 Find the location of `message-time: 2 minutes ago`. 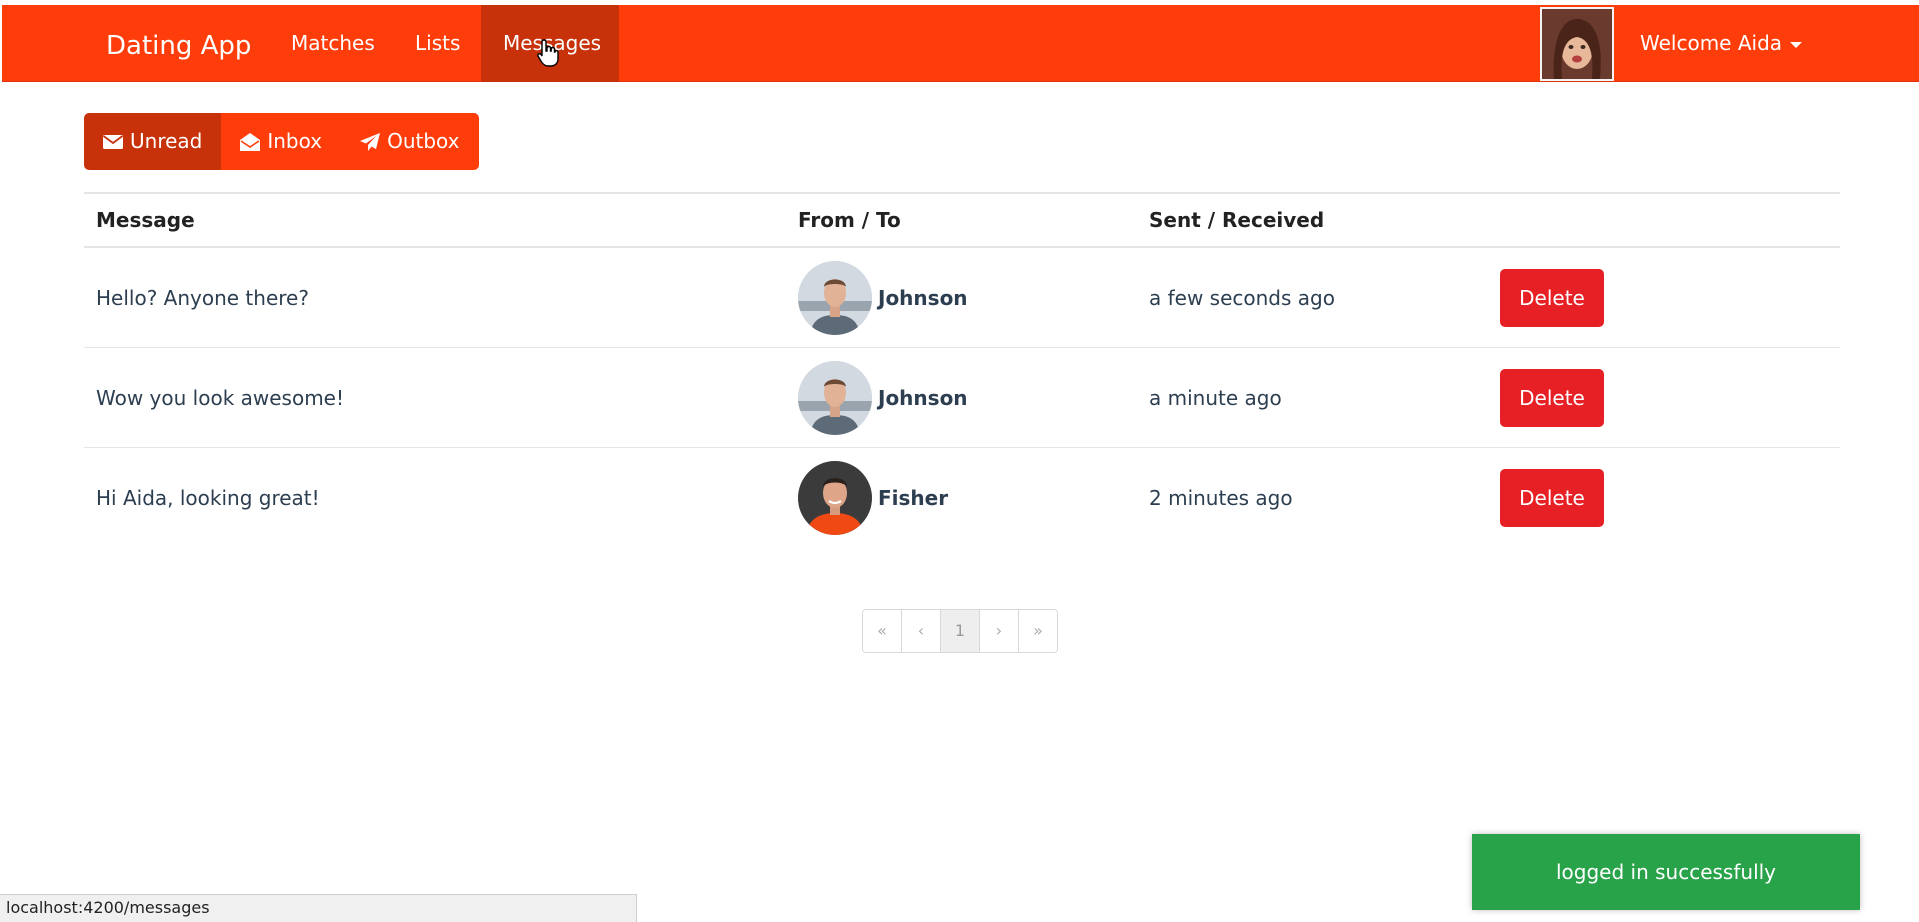

message-time: 2 minutes ago is located at coordinates (1221, 498).